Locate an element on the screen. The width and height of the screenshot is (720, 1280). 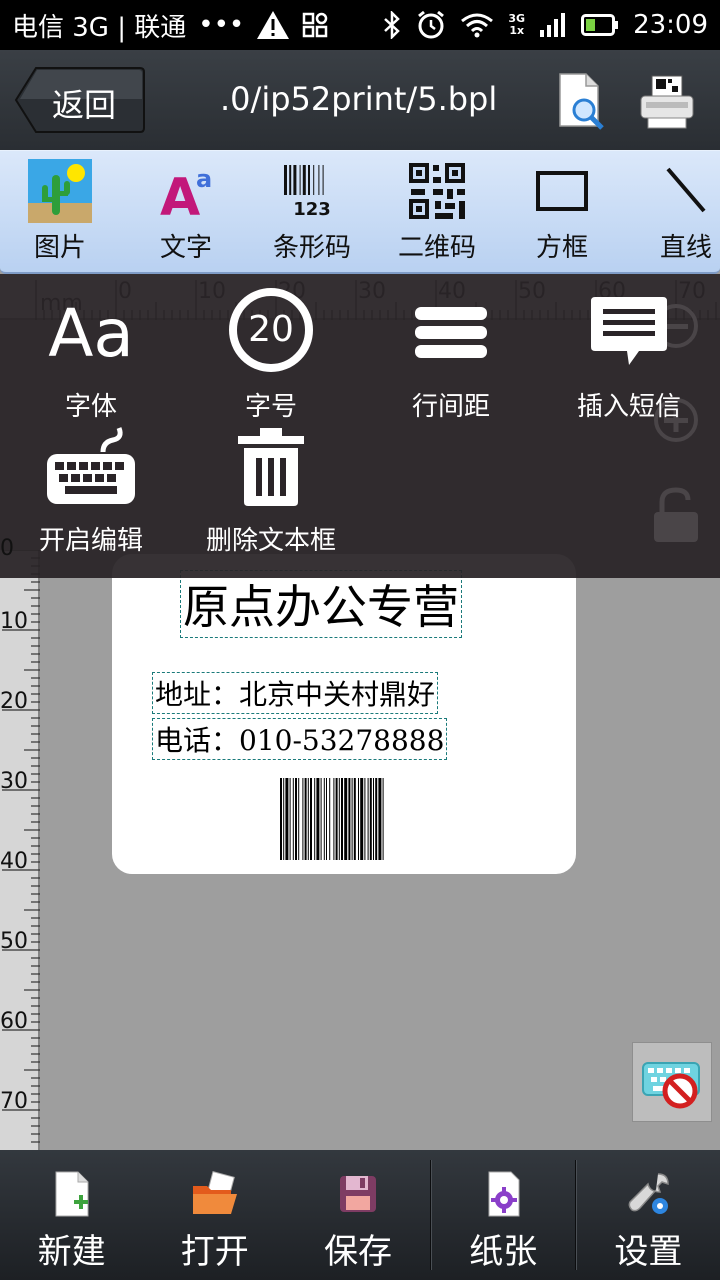
barcode-caption: 123 is located at coordinates (312, 209).